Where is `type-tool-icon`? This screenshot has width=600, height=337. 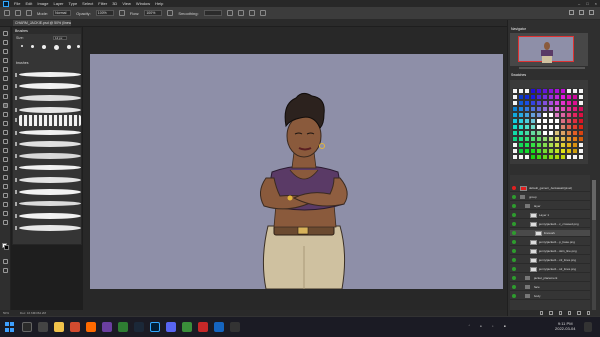 type-tool-icon is located at coordinates (5, 177).